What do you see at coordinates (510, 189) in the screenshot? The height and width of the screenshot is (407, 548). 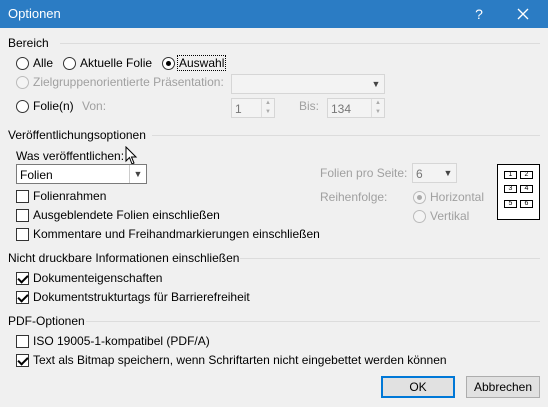 I see `layout-cell: 3` at bounding box center [510, 189].